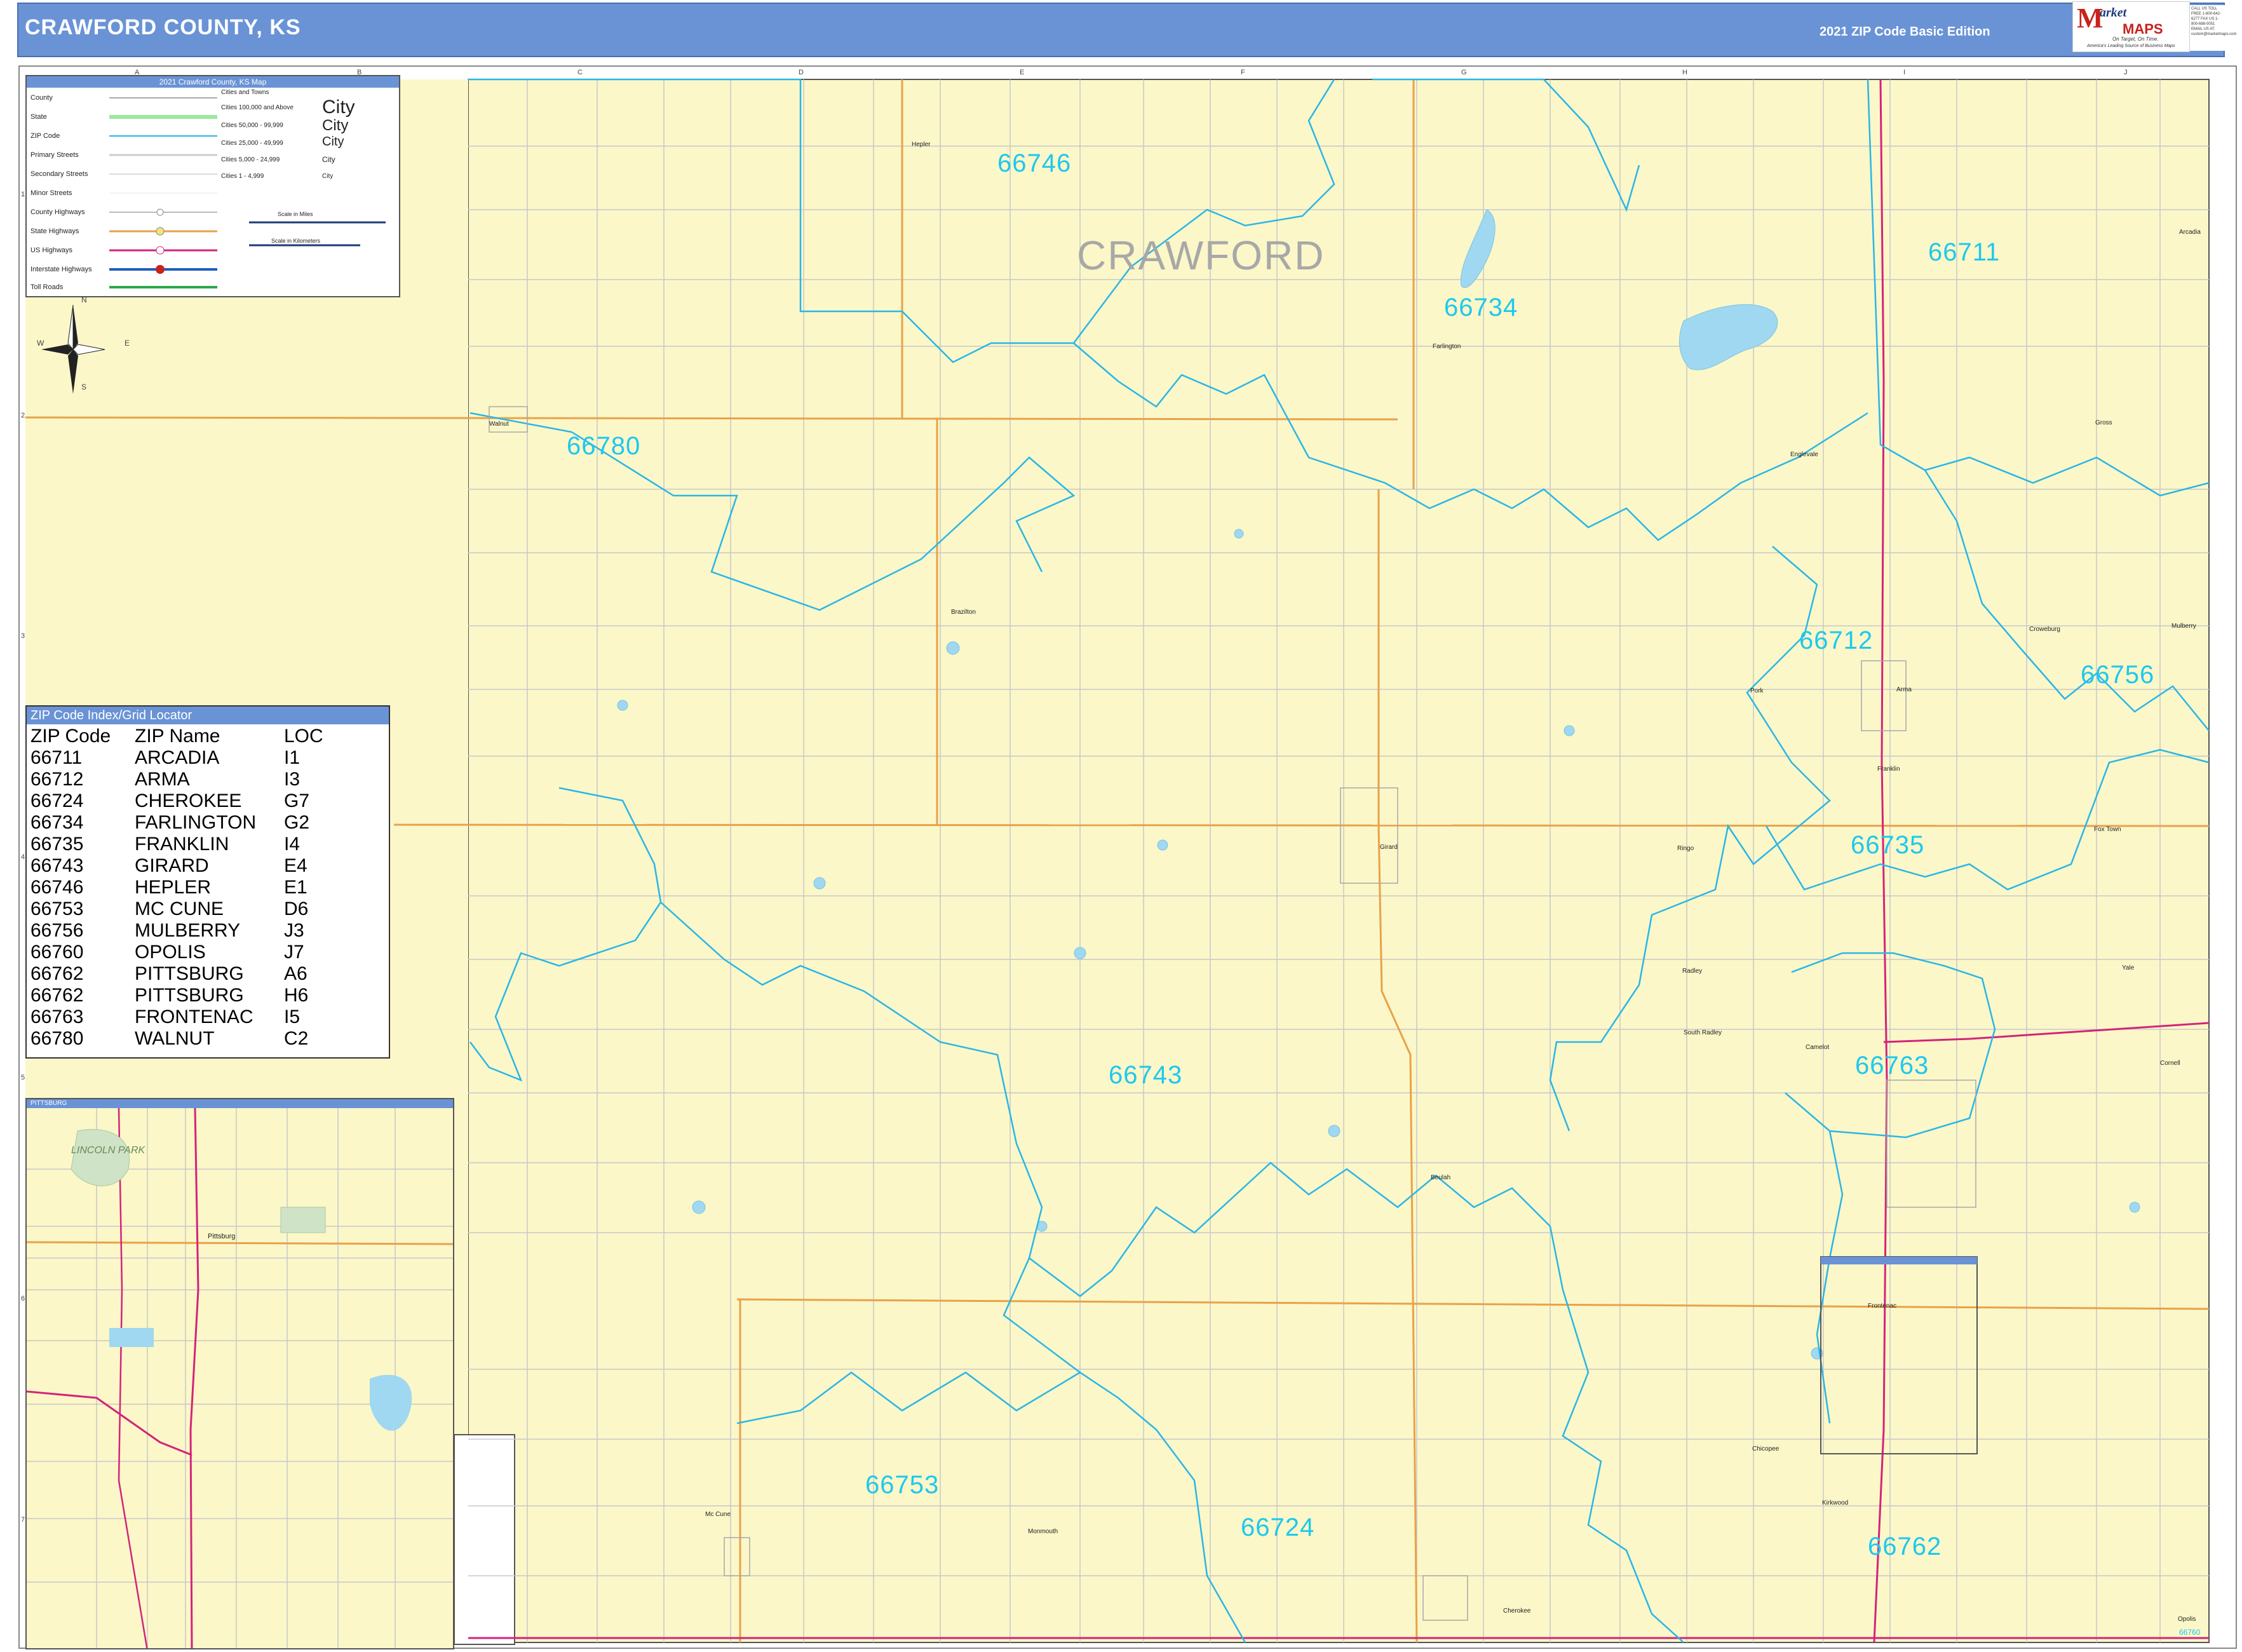 This screenshot has height=1652, width=2242. Describe the element at coordinates (1835, 1503) in the screenshot. I see `town-label: Kirkwood` at that location.